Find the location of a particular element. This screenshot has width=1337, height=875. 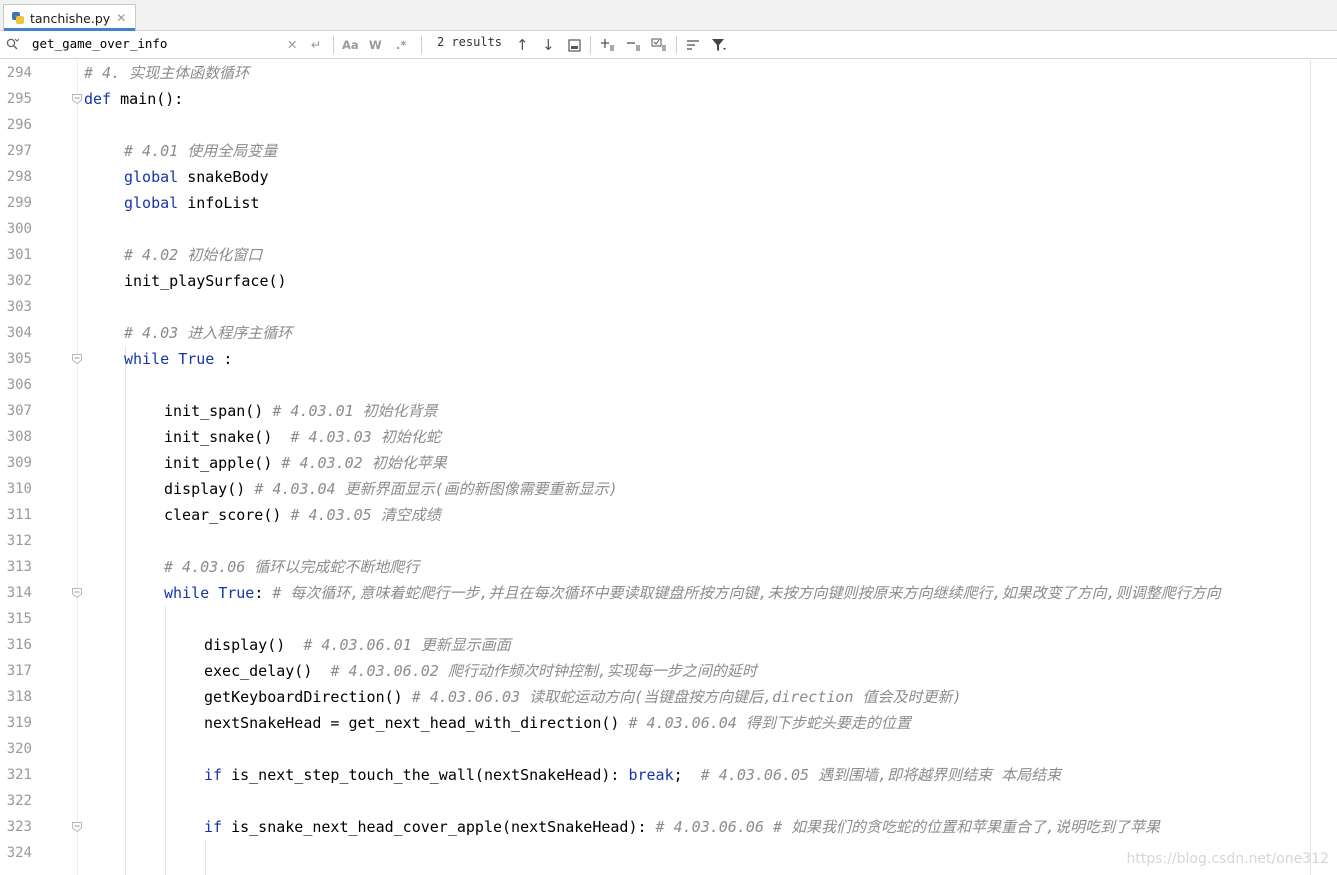

code-comment: # 4.03.01 初始化背景 is located at coordinates (355, 411).